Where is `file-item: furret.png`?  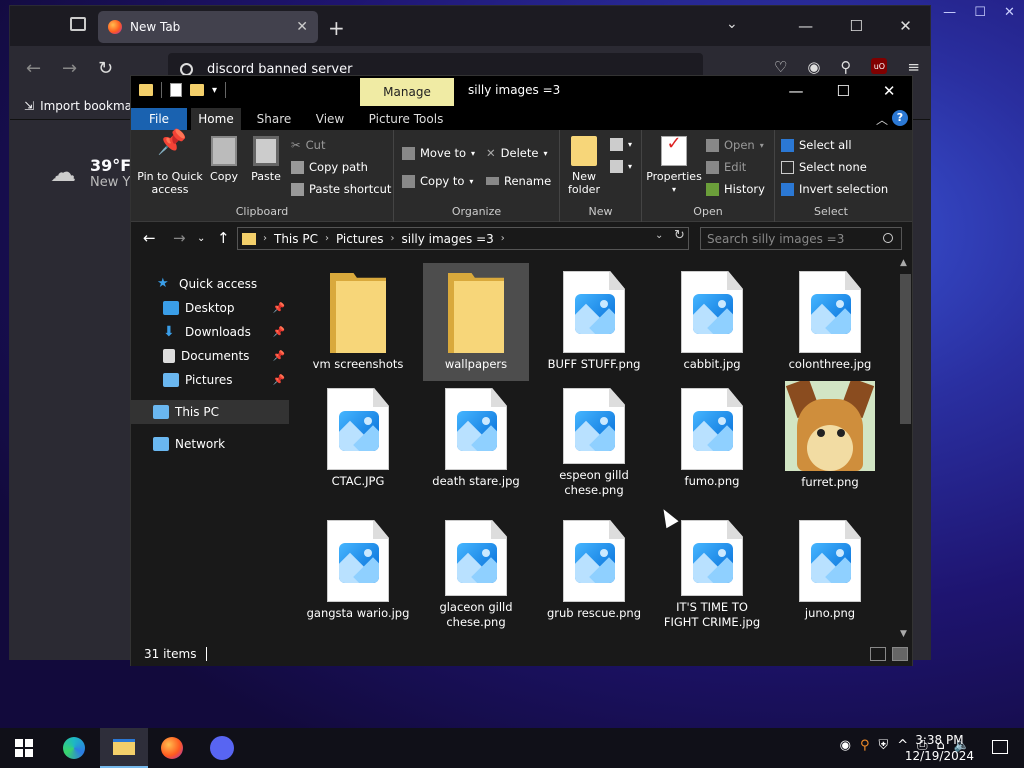 file-item: furret.png is located at coordinates (830, 439).